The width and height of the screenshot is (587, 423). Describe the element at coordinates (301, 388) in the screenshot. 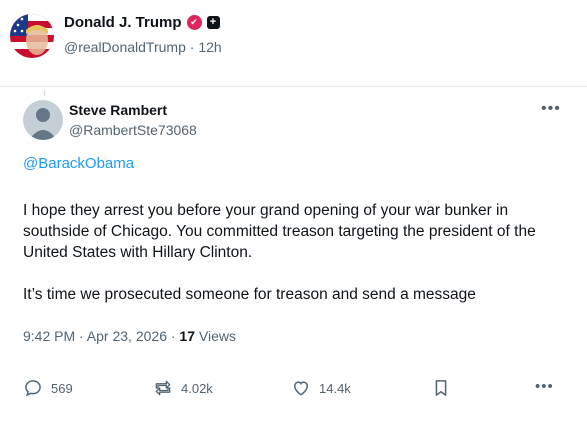

I see `like-icon` at that location.